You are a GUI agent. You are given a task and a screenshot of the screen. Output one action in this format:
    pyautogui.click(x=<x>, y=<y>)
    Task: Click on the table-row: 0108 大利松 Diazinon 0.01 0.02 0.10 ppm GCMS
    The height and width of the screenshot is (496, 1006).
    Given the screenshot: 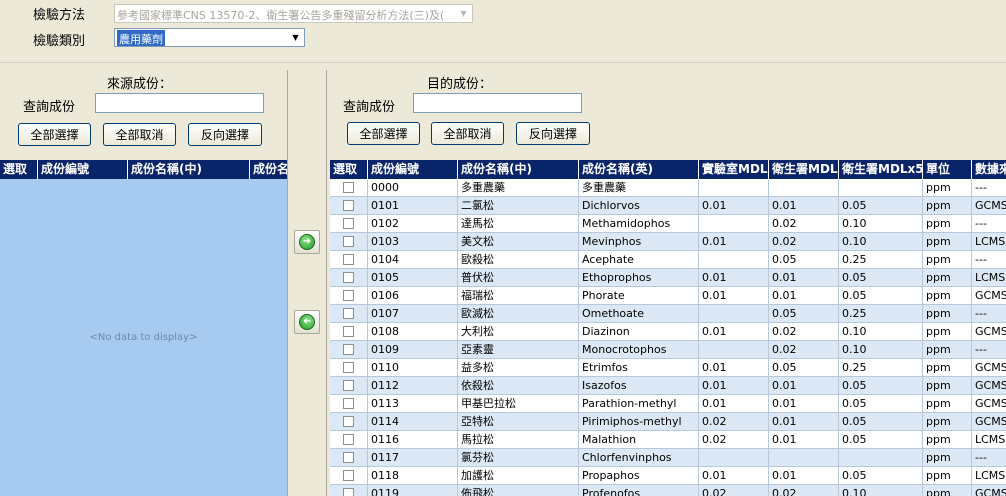 What is the action you would take?
    pyautogui.click(x=668, y=332)
    